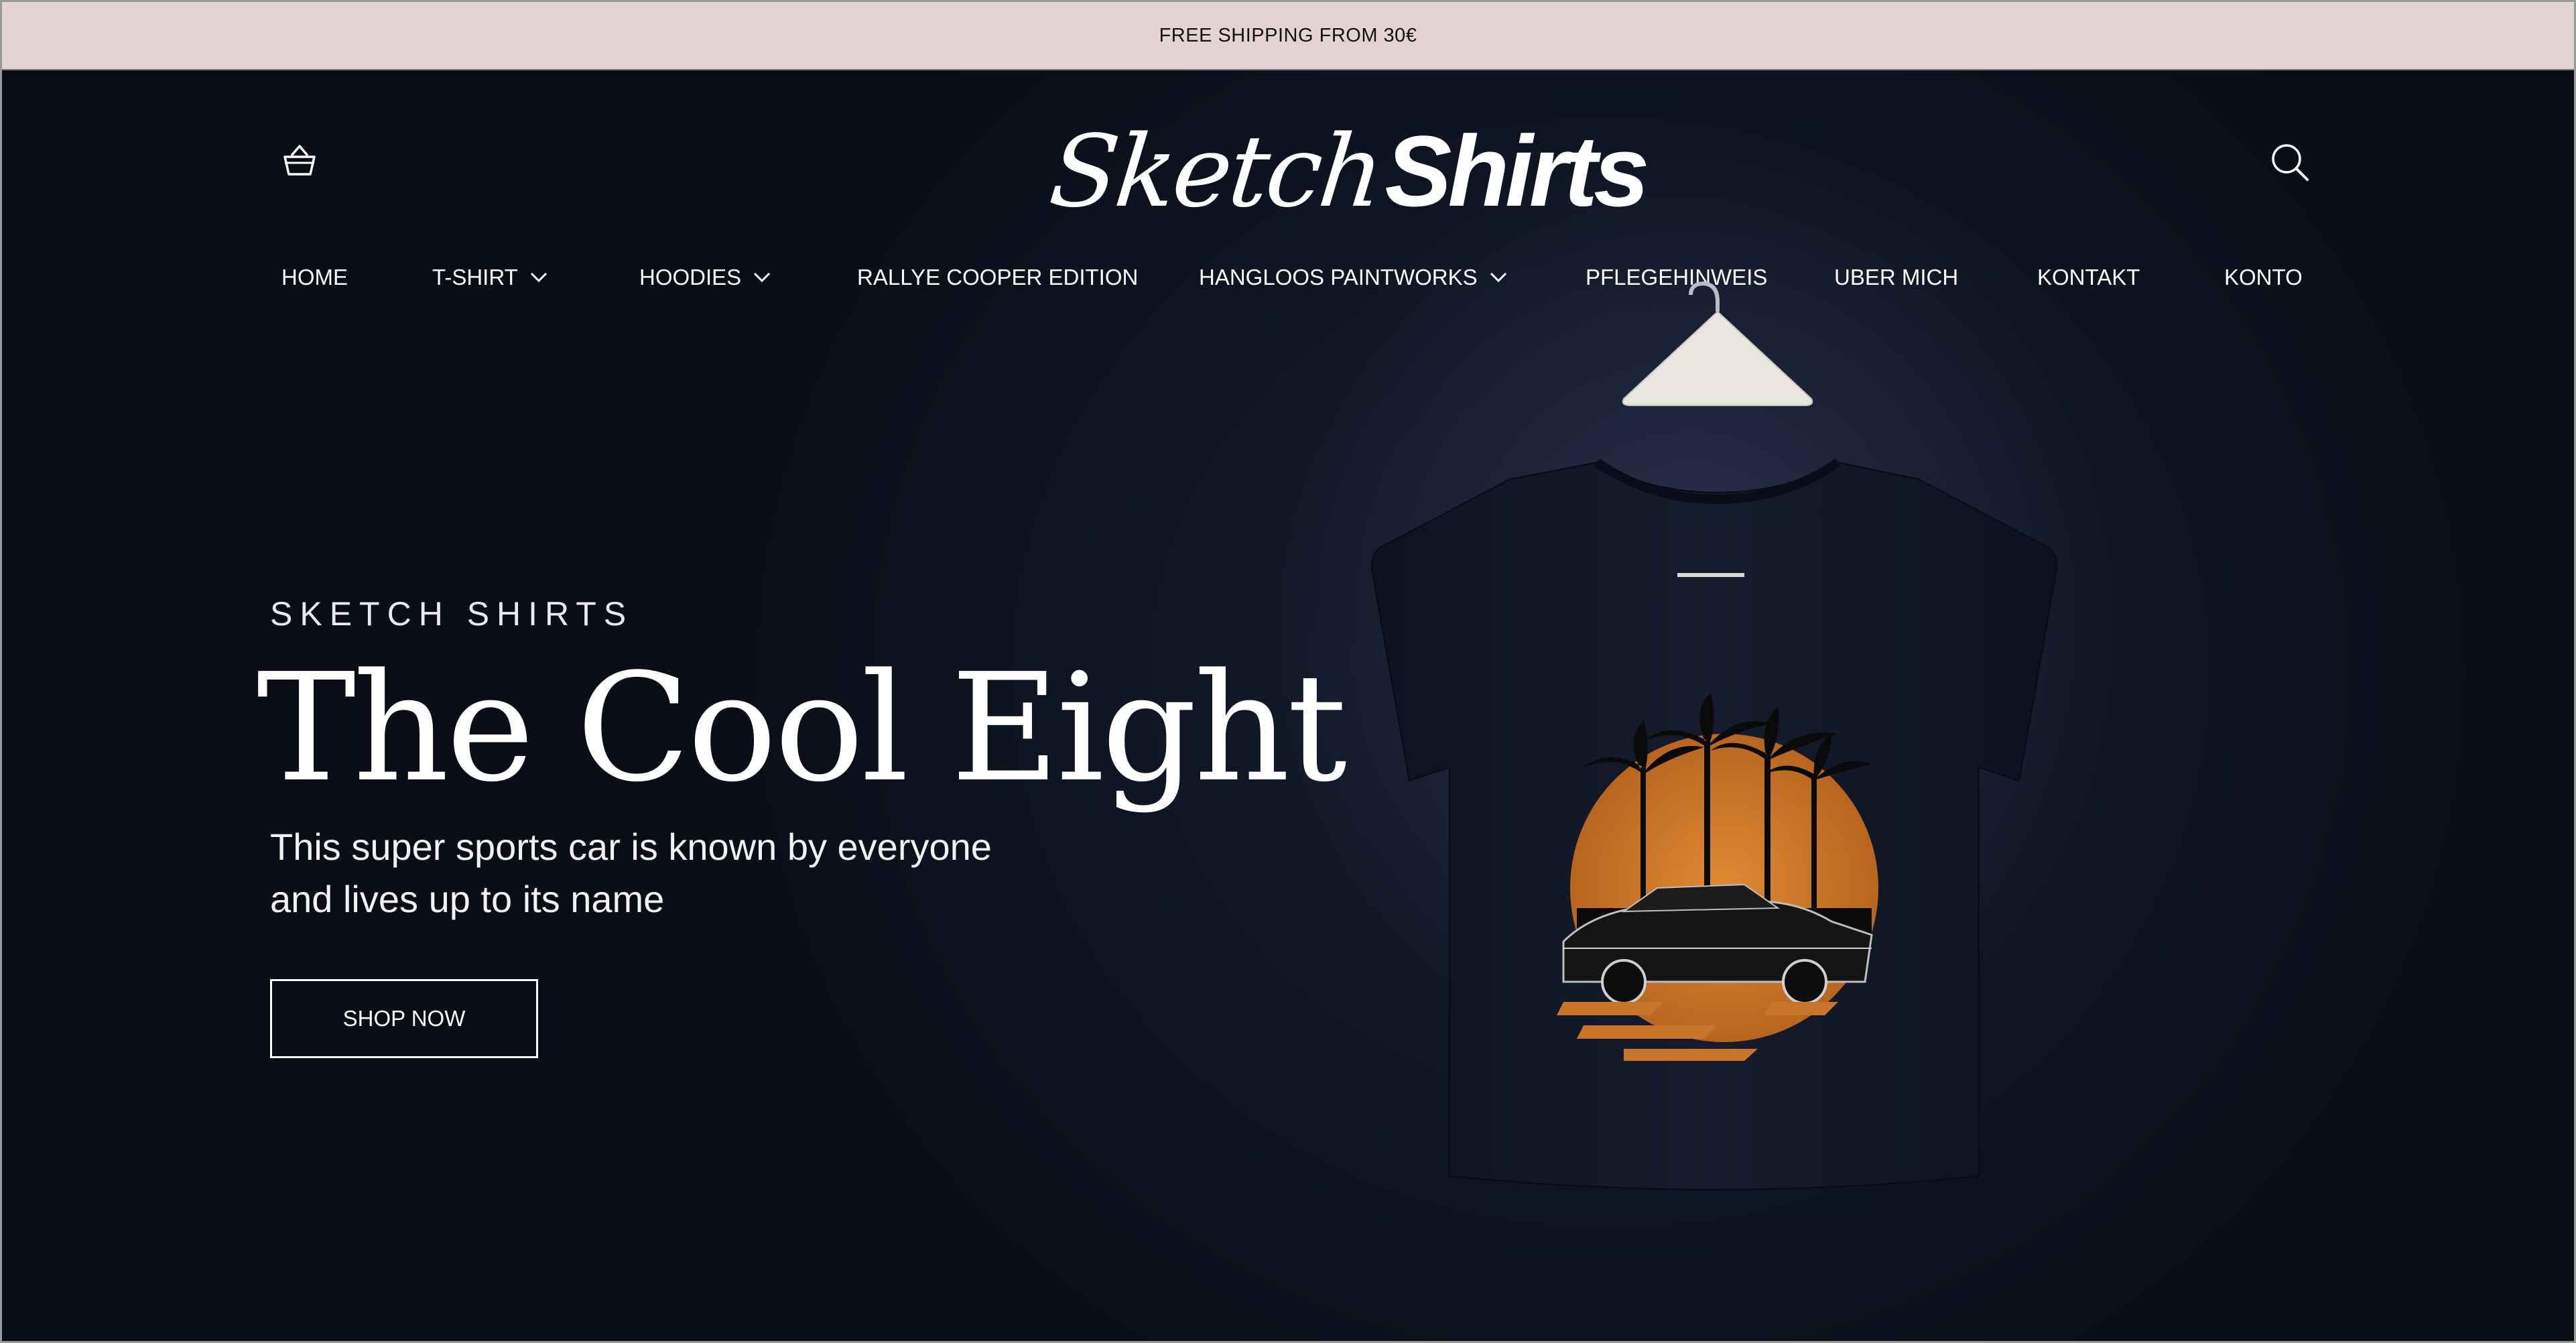 The width and height of the screenshot is (2576, 1343). I want to click on nav-label: HOODIES, so click(690, 277).